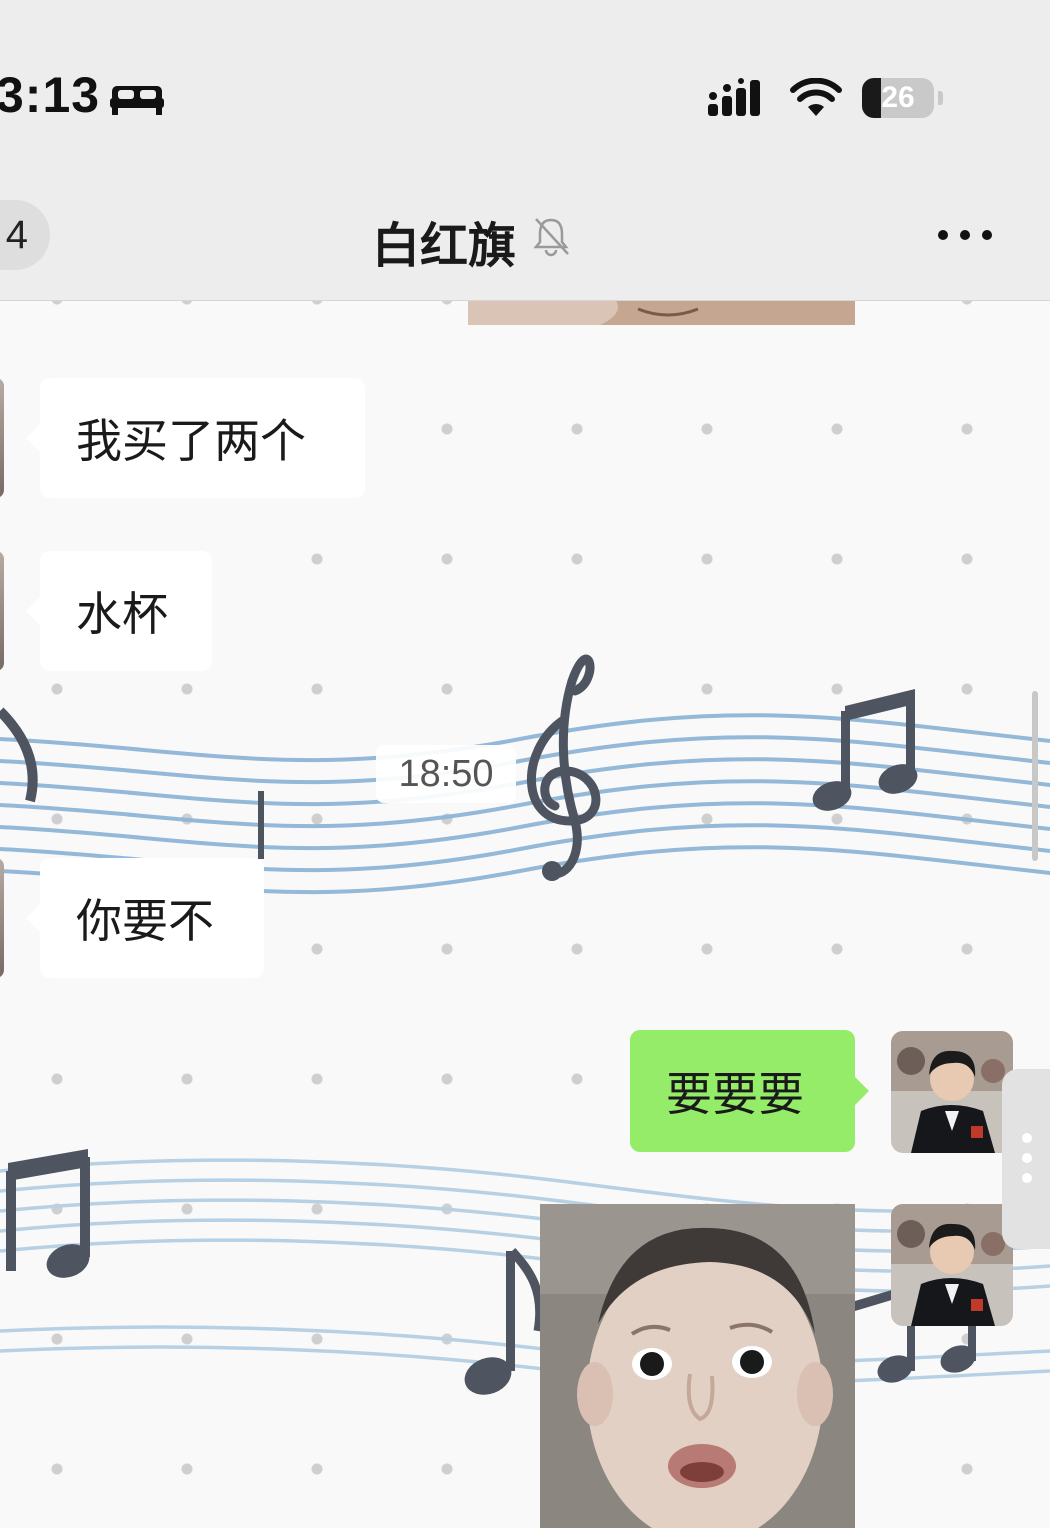  Describe the element at coordinates (965, 235) in the screenshot. I see `more-options-icon` at that location.